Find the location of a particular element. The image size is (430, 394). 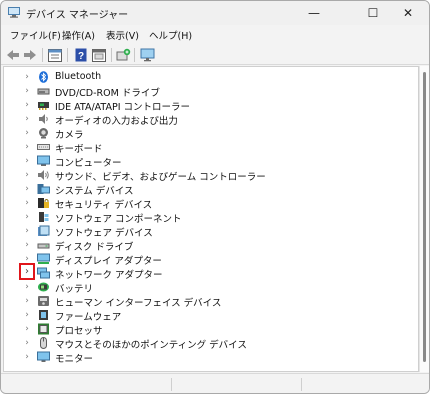

tree-item-label: カメラ is located at coordinates (69, 135).